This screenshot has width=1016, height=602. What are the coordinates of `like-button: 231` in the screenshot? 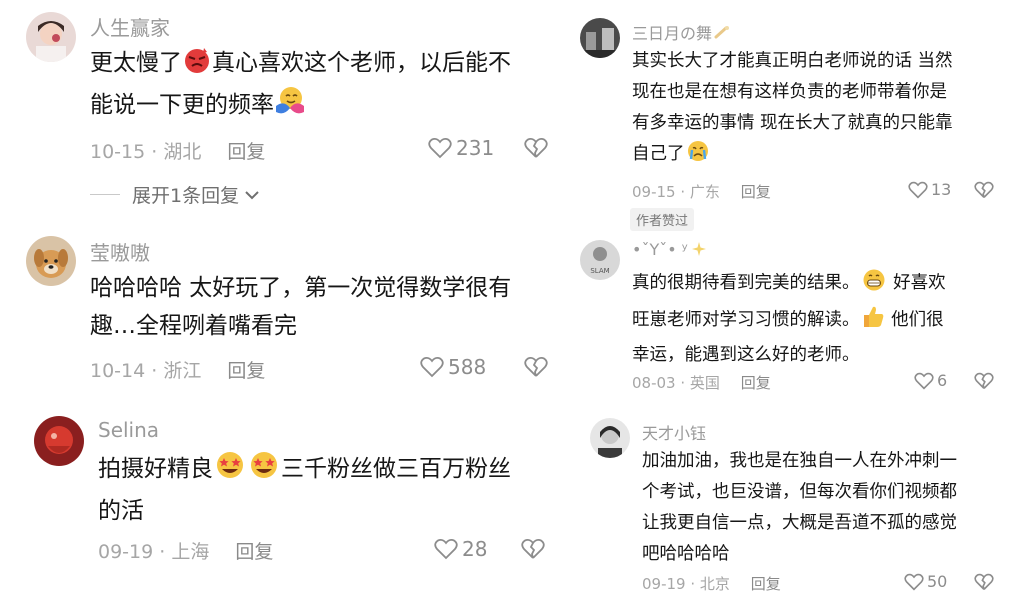 It's located at (461, 148).